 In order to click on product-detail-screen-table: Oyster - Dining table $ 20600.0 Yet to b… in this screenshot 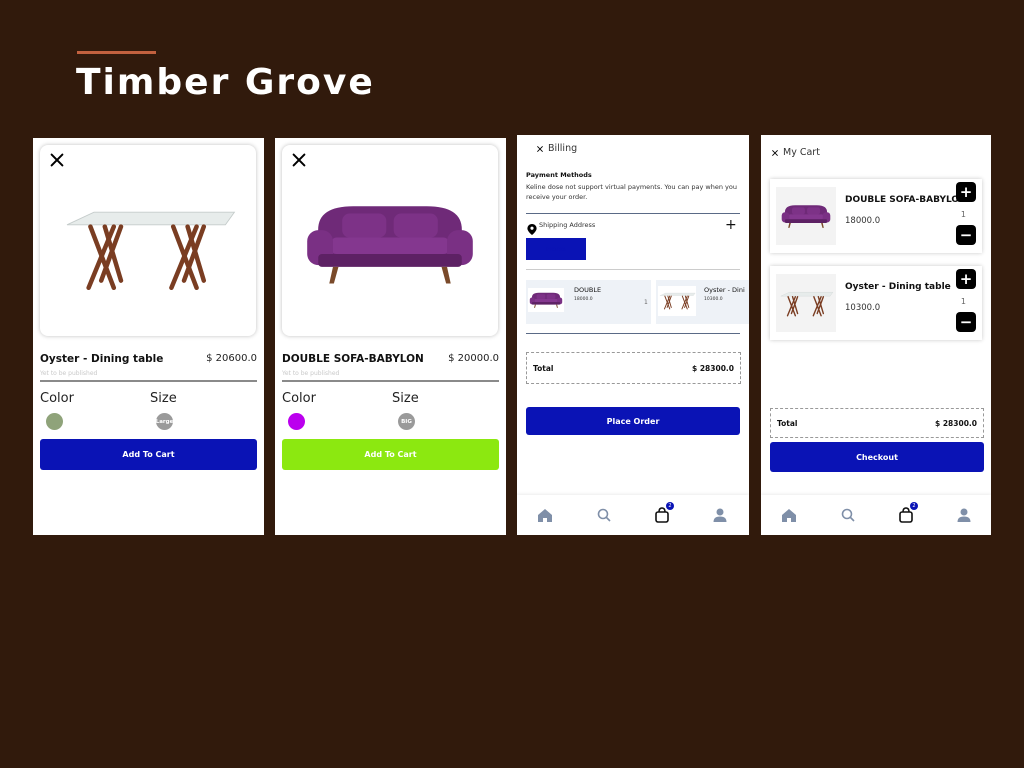, I will do `click(148, 336)`.